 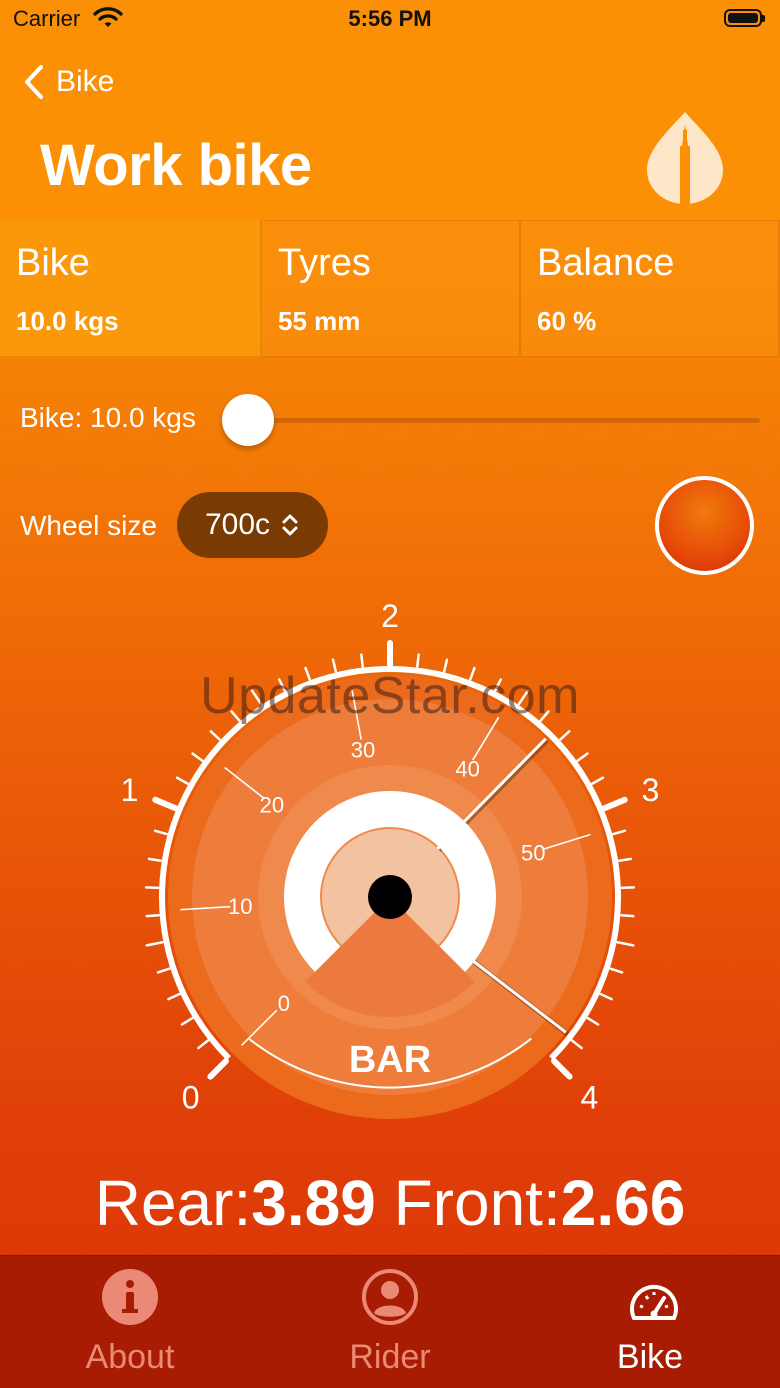 What do you see at coordinates (67, 321) in the screenshot?
I see `stat-value: 10.0 kgs` at bounding box center [67, 321].